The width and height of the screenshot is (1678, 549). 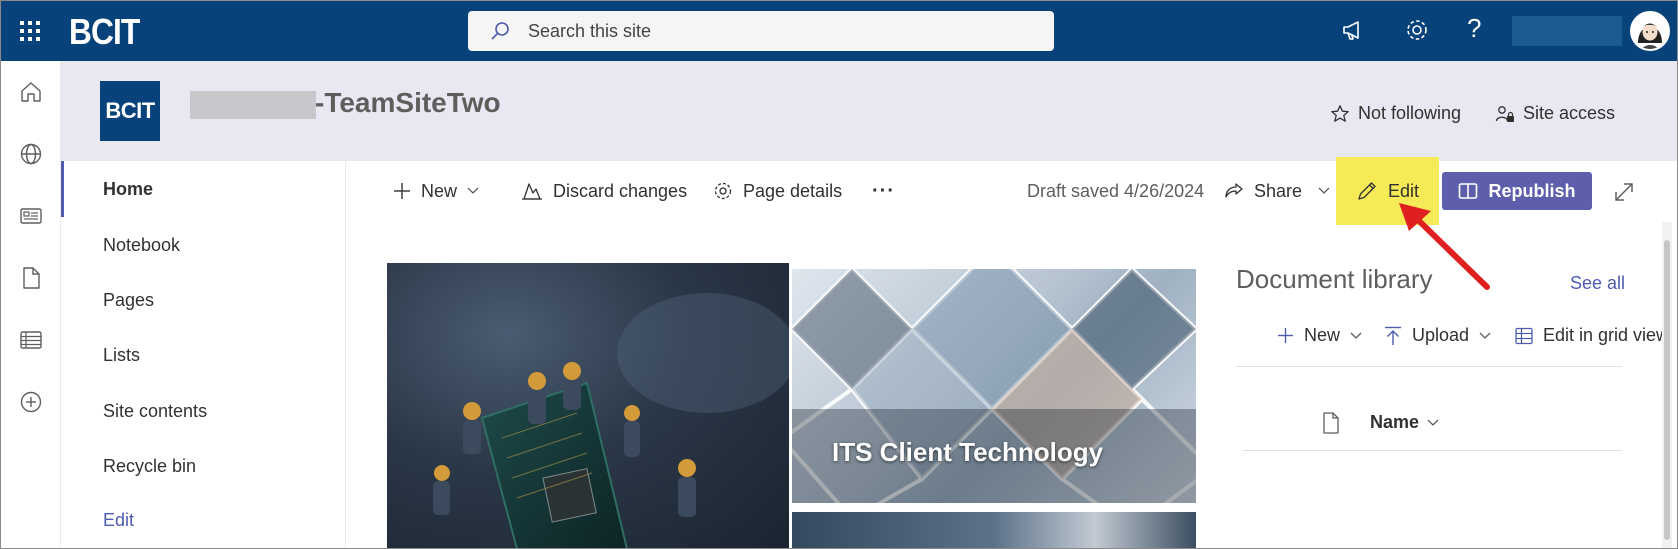 I want to click on new-label: New, so click(x=439, y=190).